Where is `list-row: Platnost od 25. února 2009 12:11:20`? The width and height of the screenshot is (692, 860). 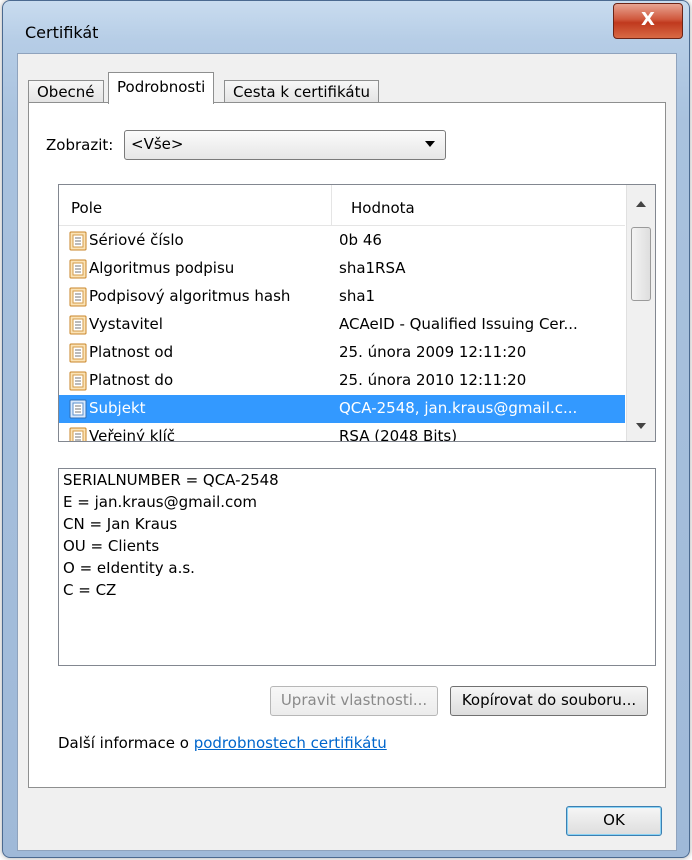
list-row: Platnost od 25. února 2009 12:11:20 is located at coordinates (342, 353).